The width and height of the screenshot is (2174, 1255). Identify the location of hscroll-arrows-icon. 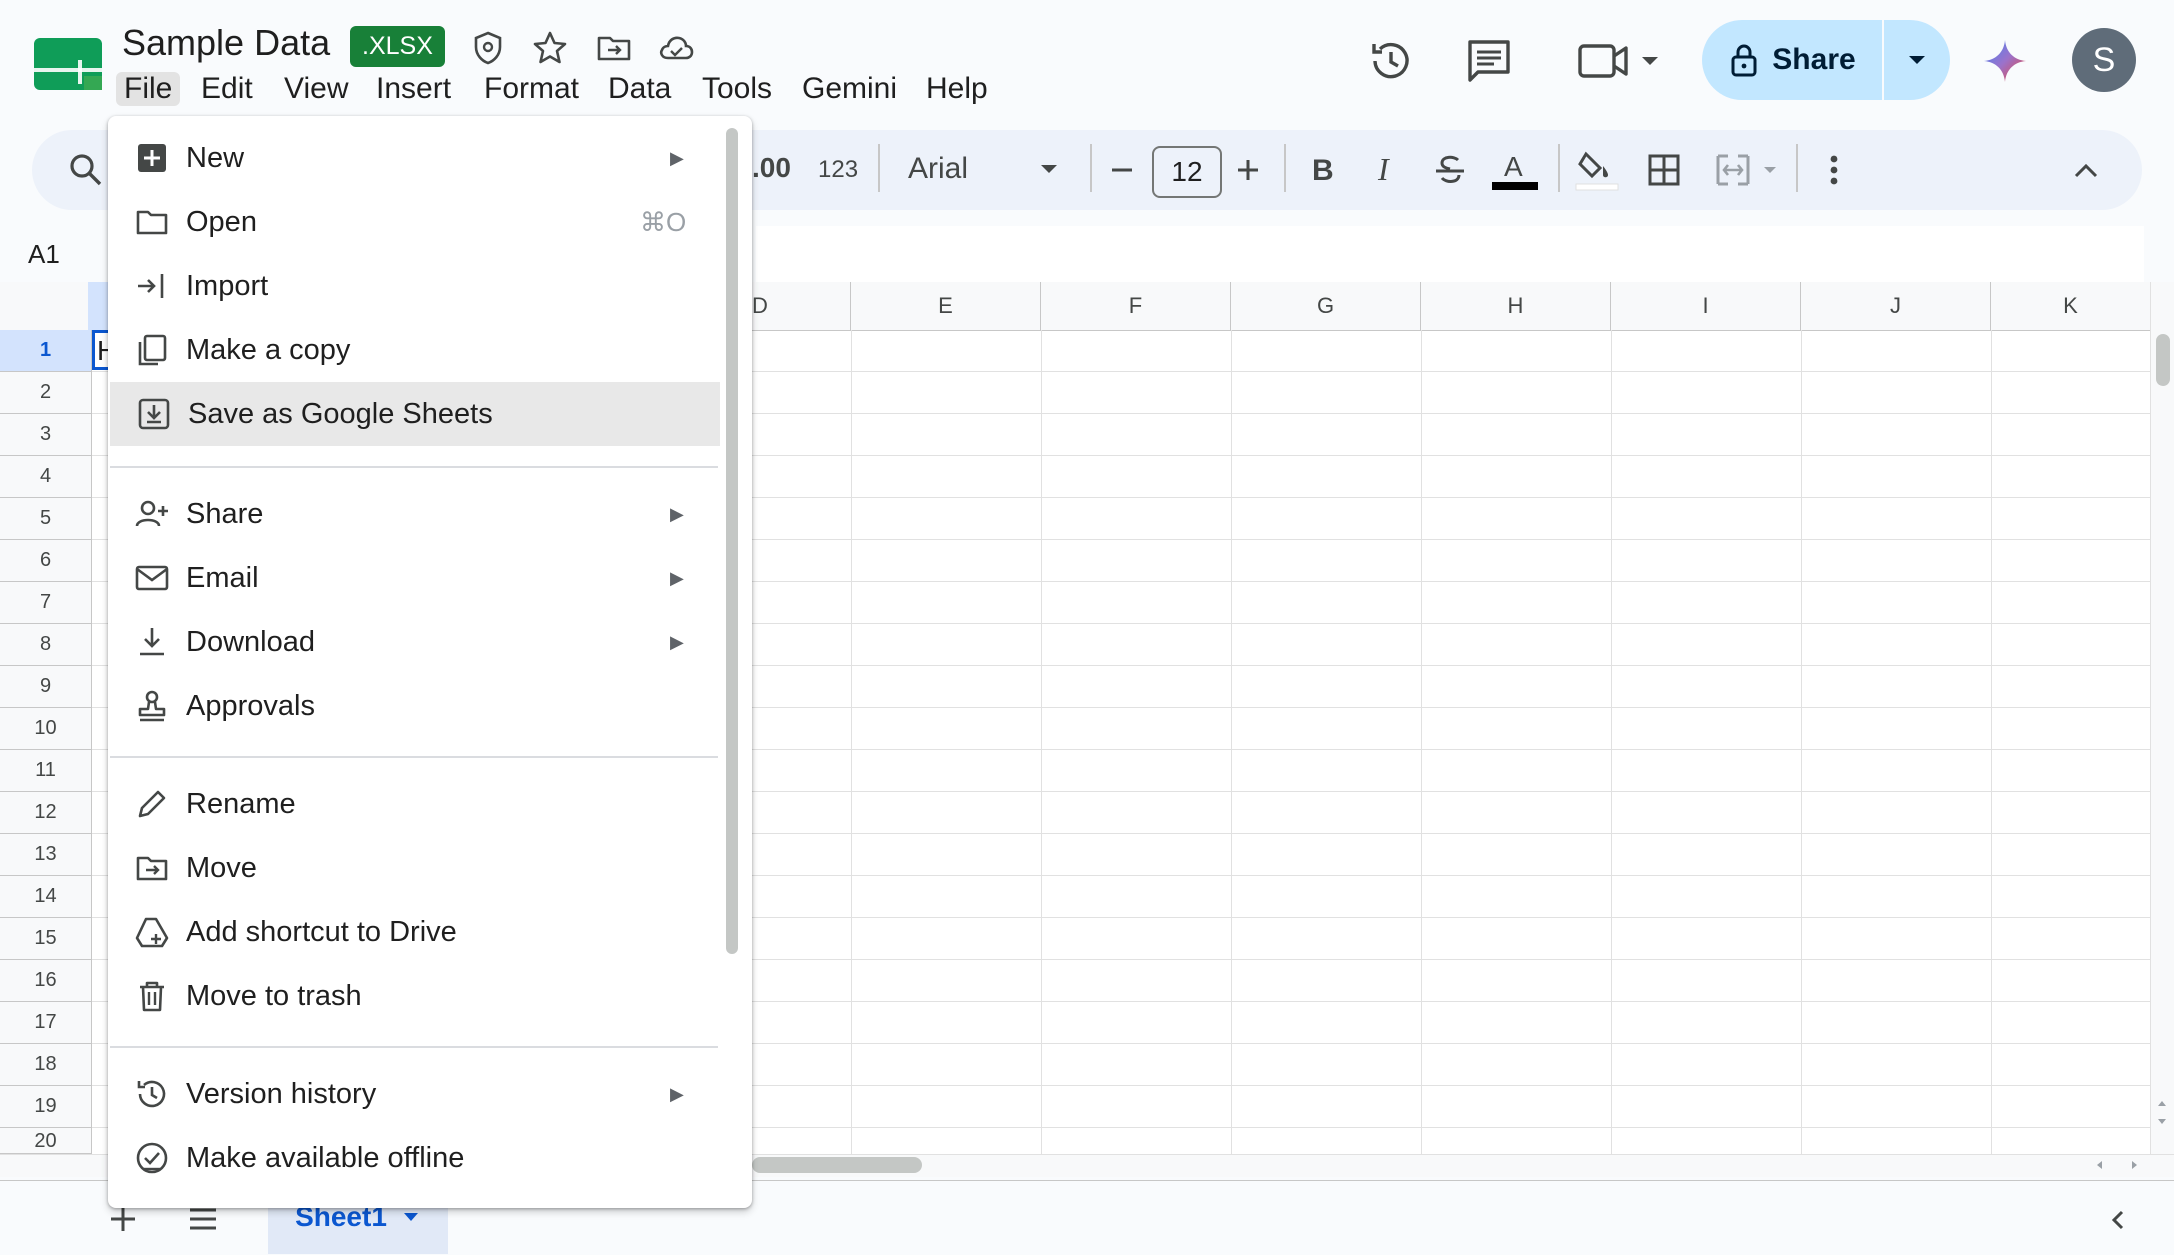
(2118, 1165).